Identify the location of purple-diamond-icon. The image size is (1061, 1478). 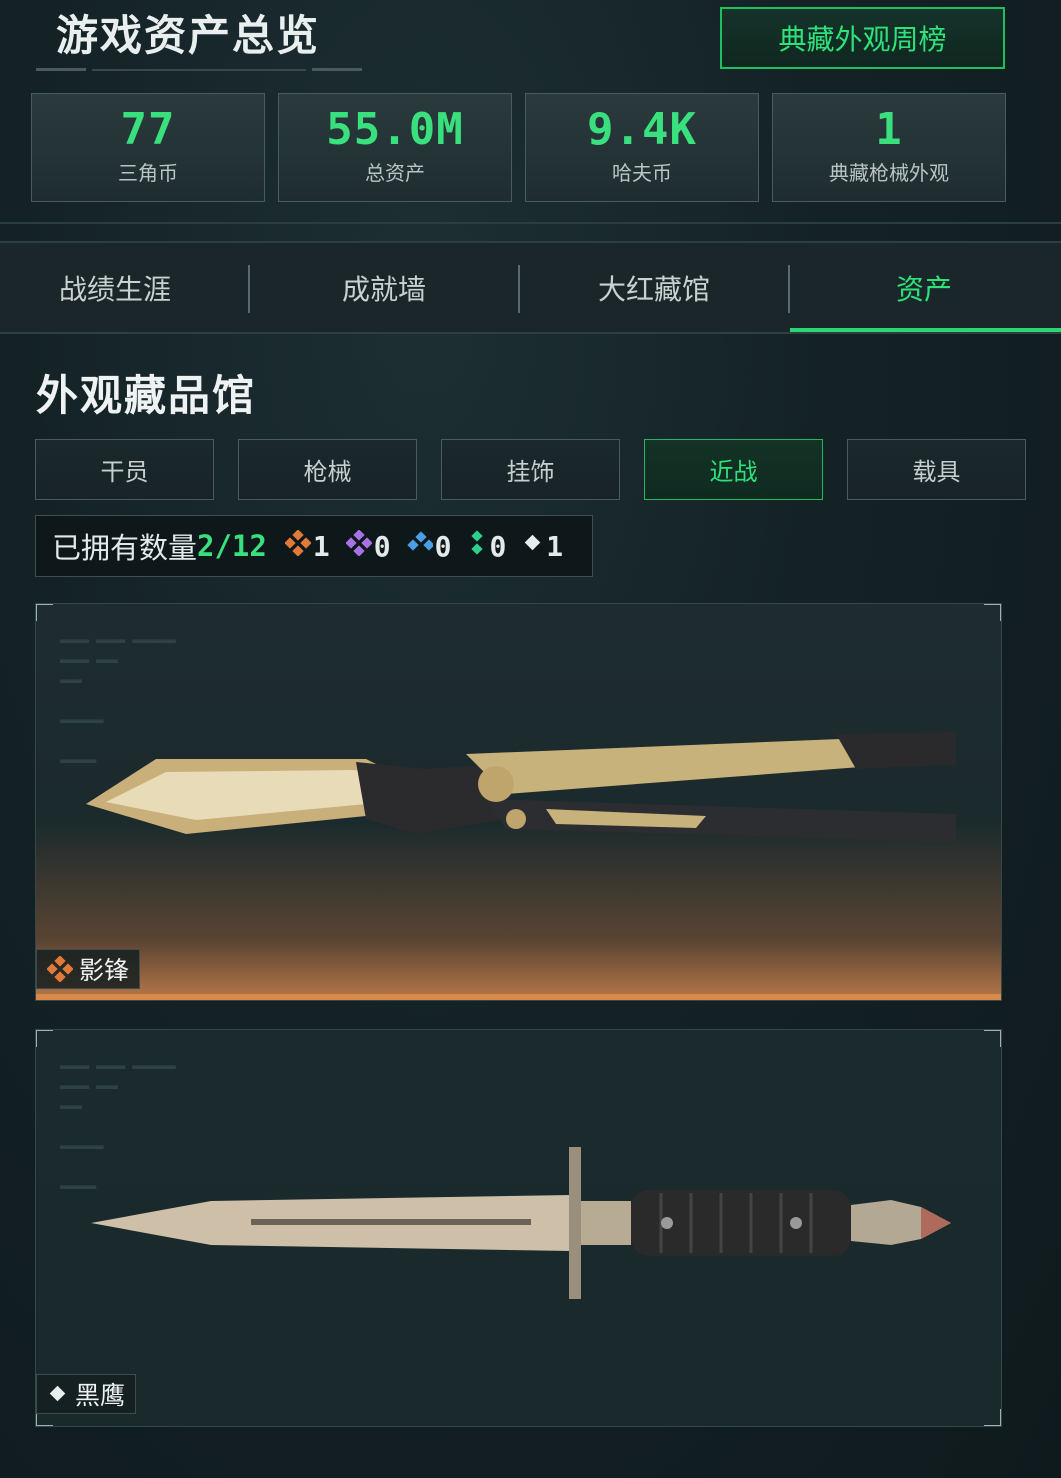
(359, 545).